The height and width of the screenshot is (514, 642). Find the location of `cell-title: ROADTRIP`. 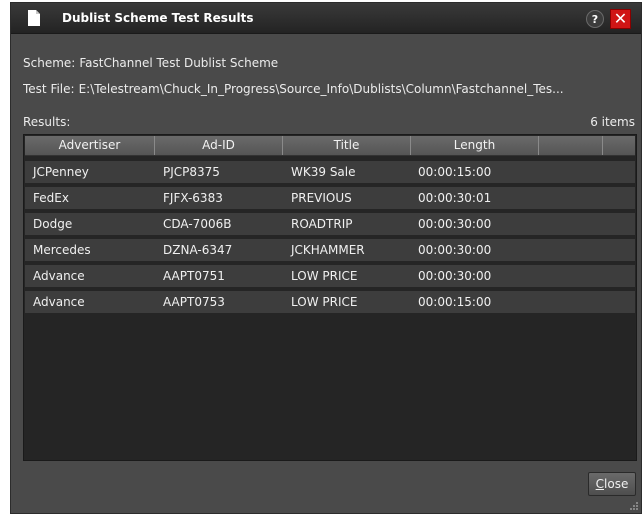

cell-title: ROADTRIP is located at coordinates (322, 224).